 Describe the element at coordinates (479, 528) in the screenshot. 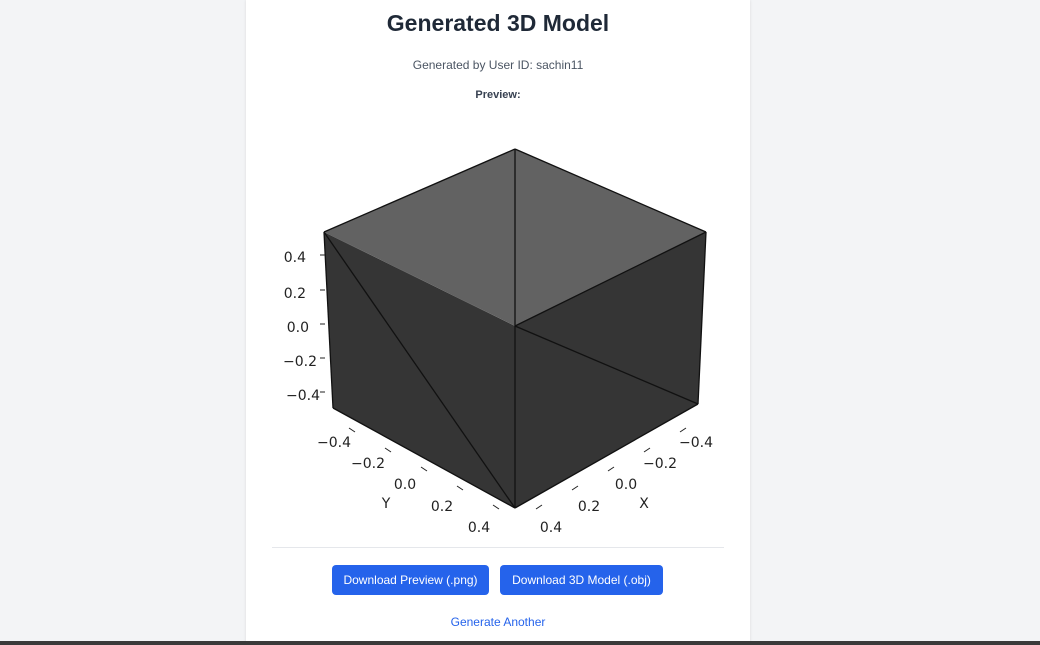

I see `y-tick-label: 0.4` at that location.